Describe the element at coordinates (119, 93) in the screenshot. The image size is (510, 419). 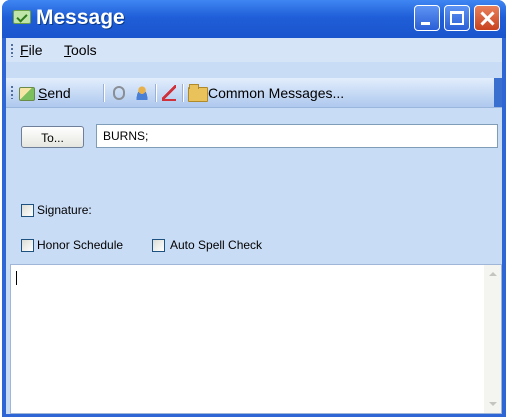
I see `paperclip-icon` at that location.